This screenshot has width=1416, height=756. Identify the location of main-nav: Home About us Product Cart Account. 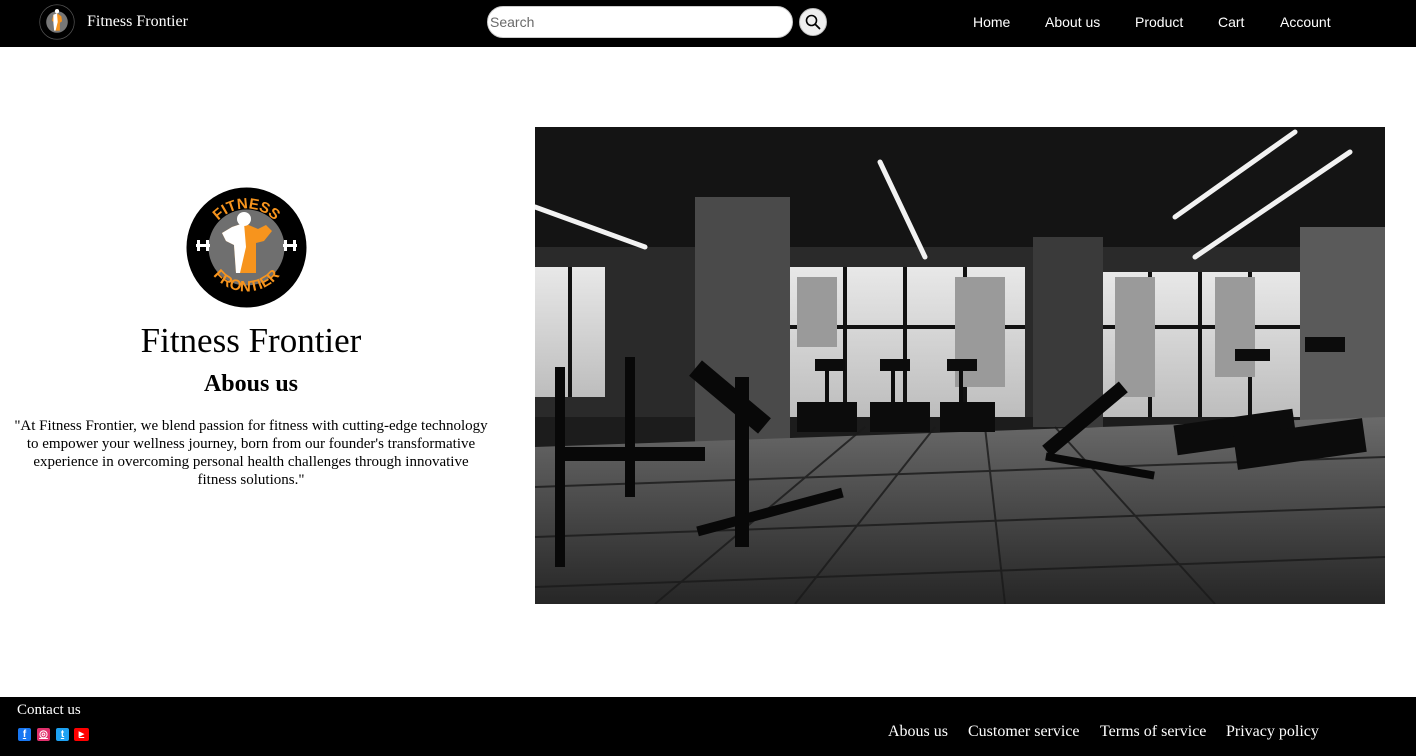
(708, 23).